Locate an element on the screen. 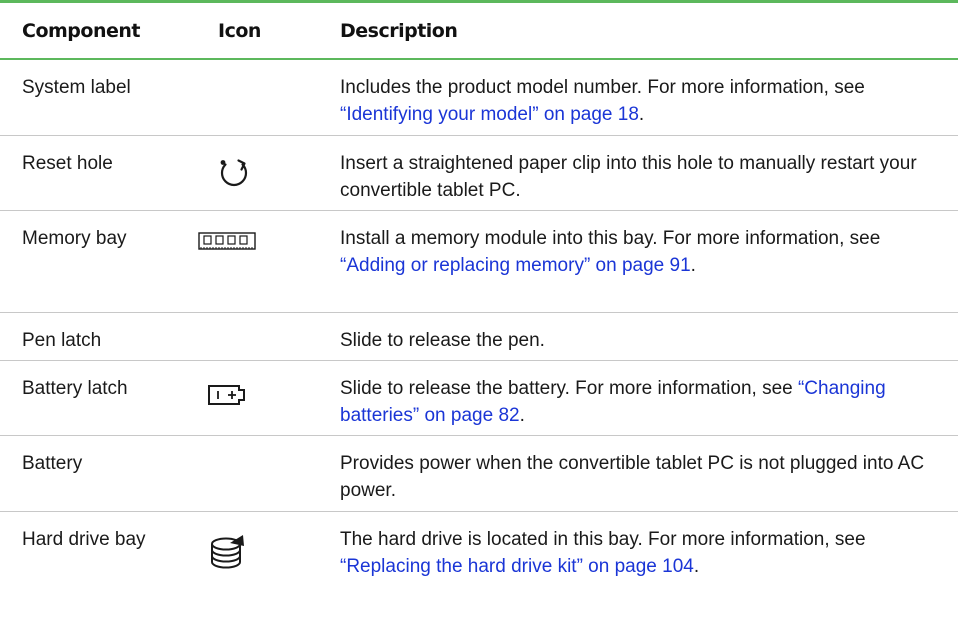  hard-drive-icon is located at coordinates (227, 552).